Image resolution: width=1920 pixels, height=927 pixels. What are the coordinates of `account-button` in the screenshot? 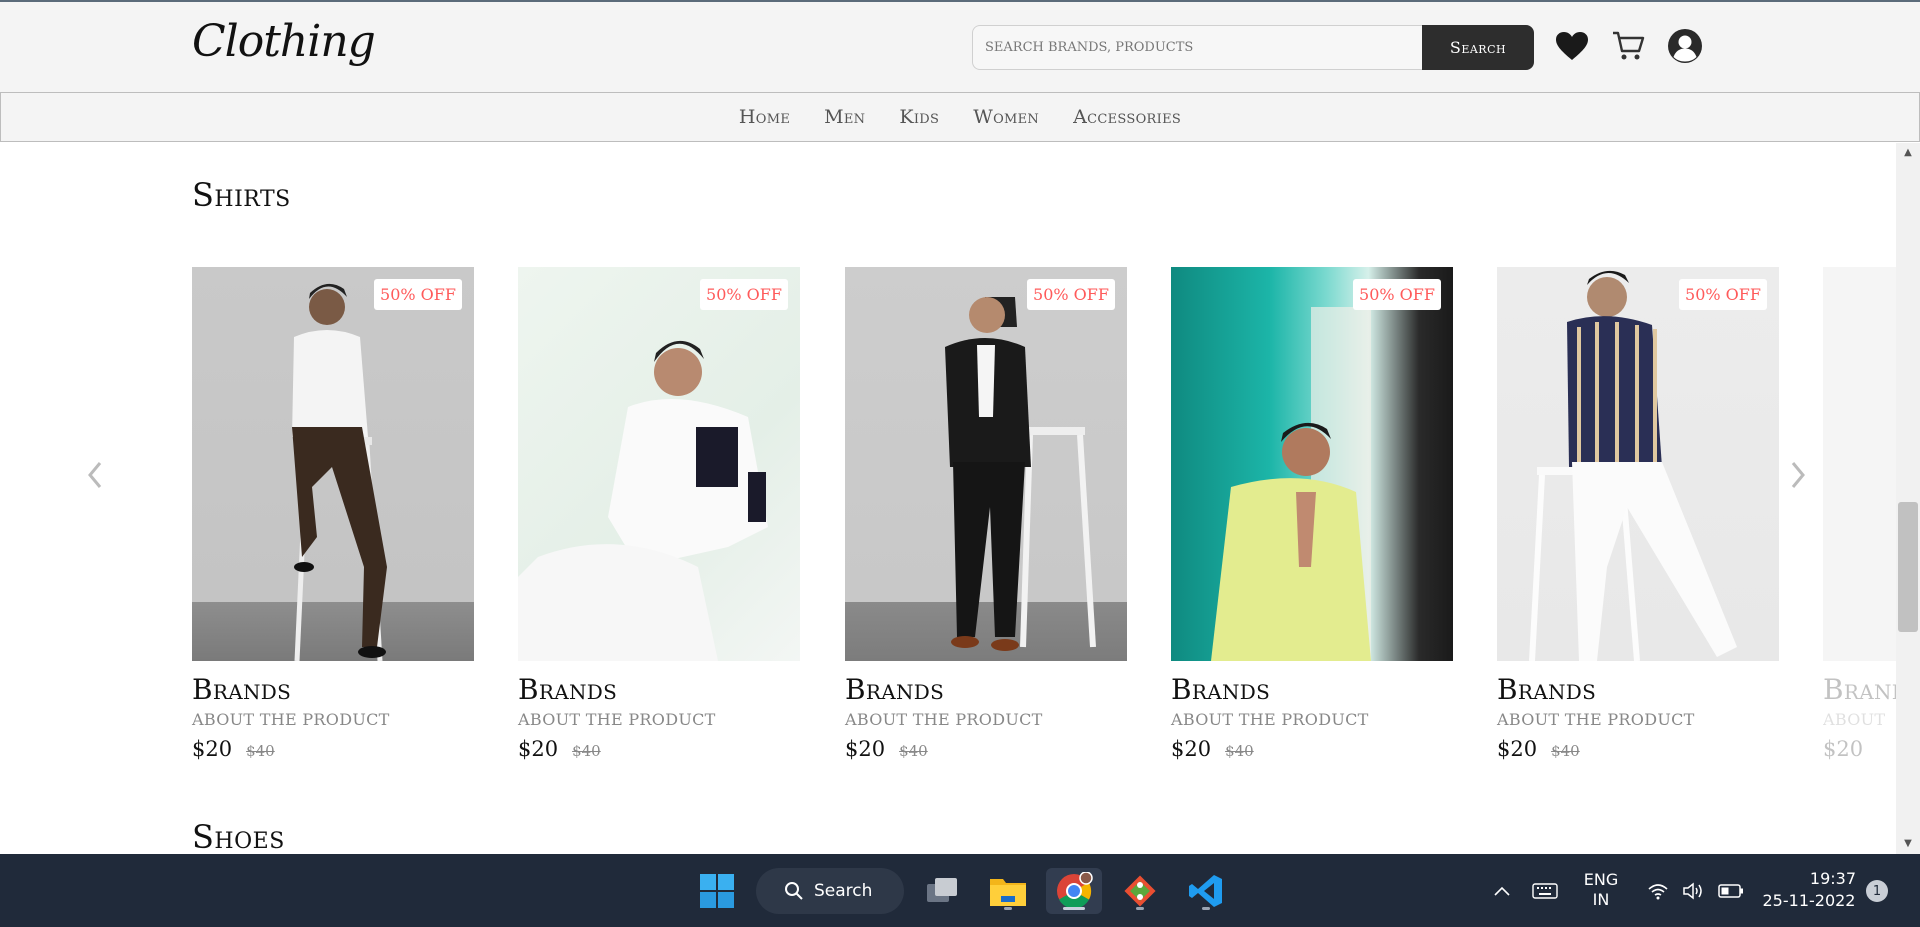 It's located at (1685, 46).